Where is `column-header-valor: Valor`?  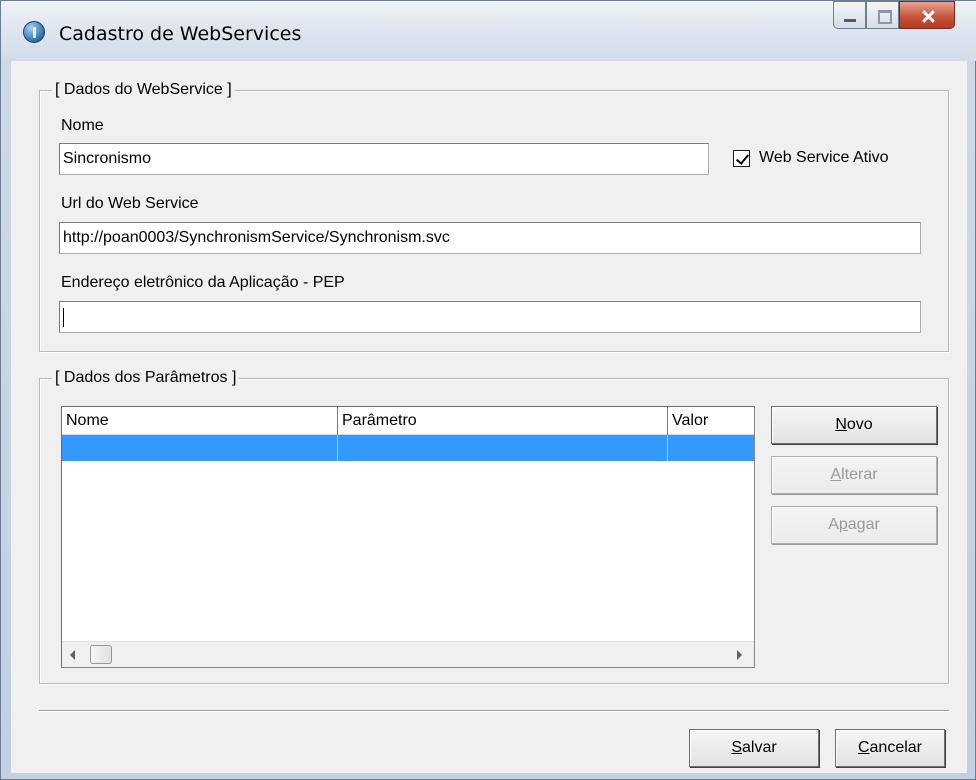
column-header-valor: Valor is located at coordinates (711, 421).